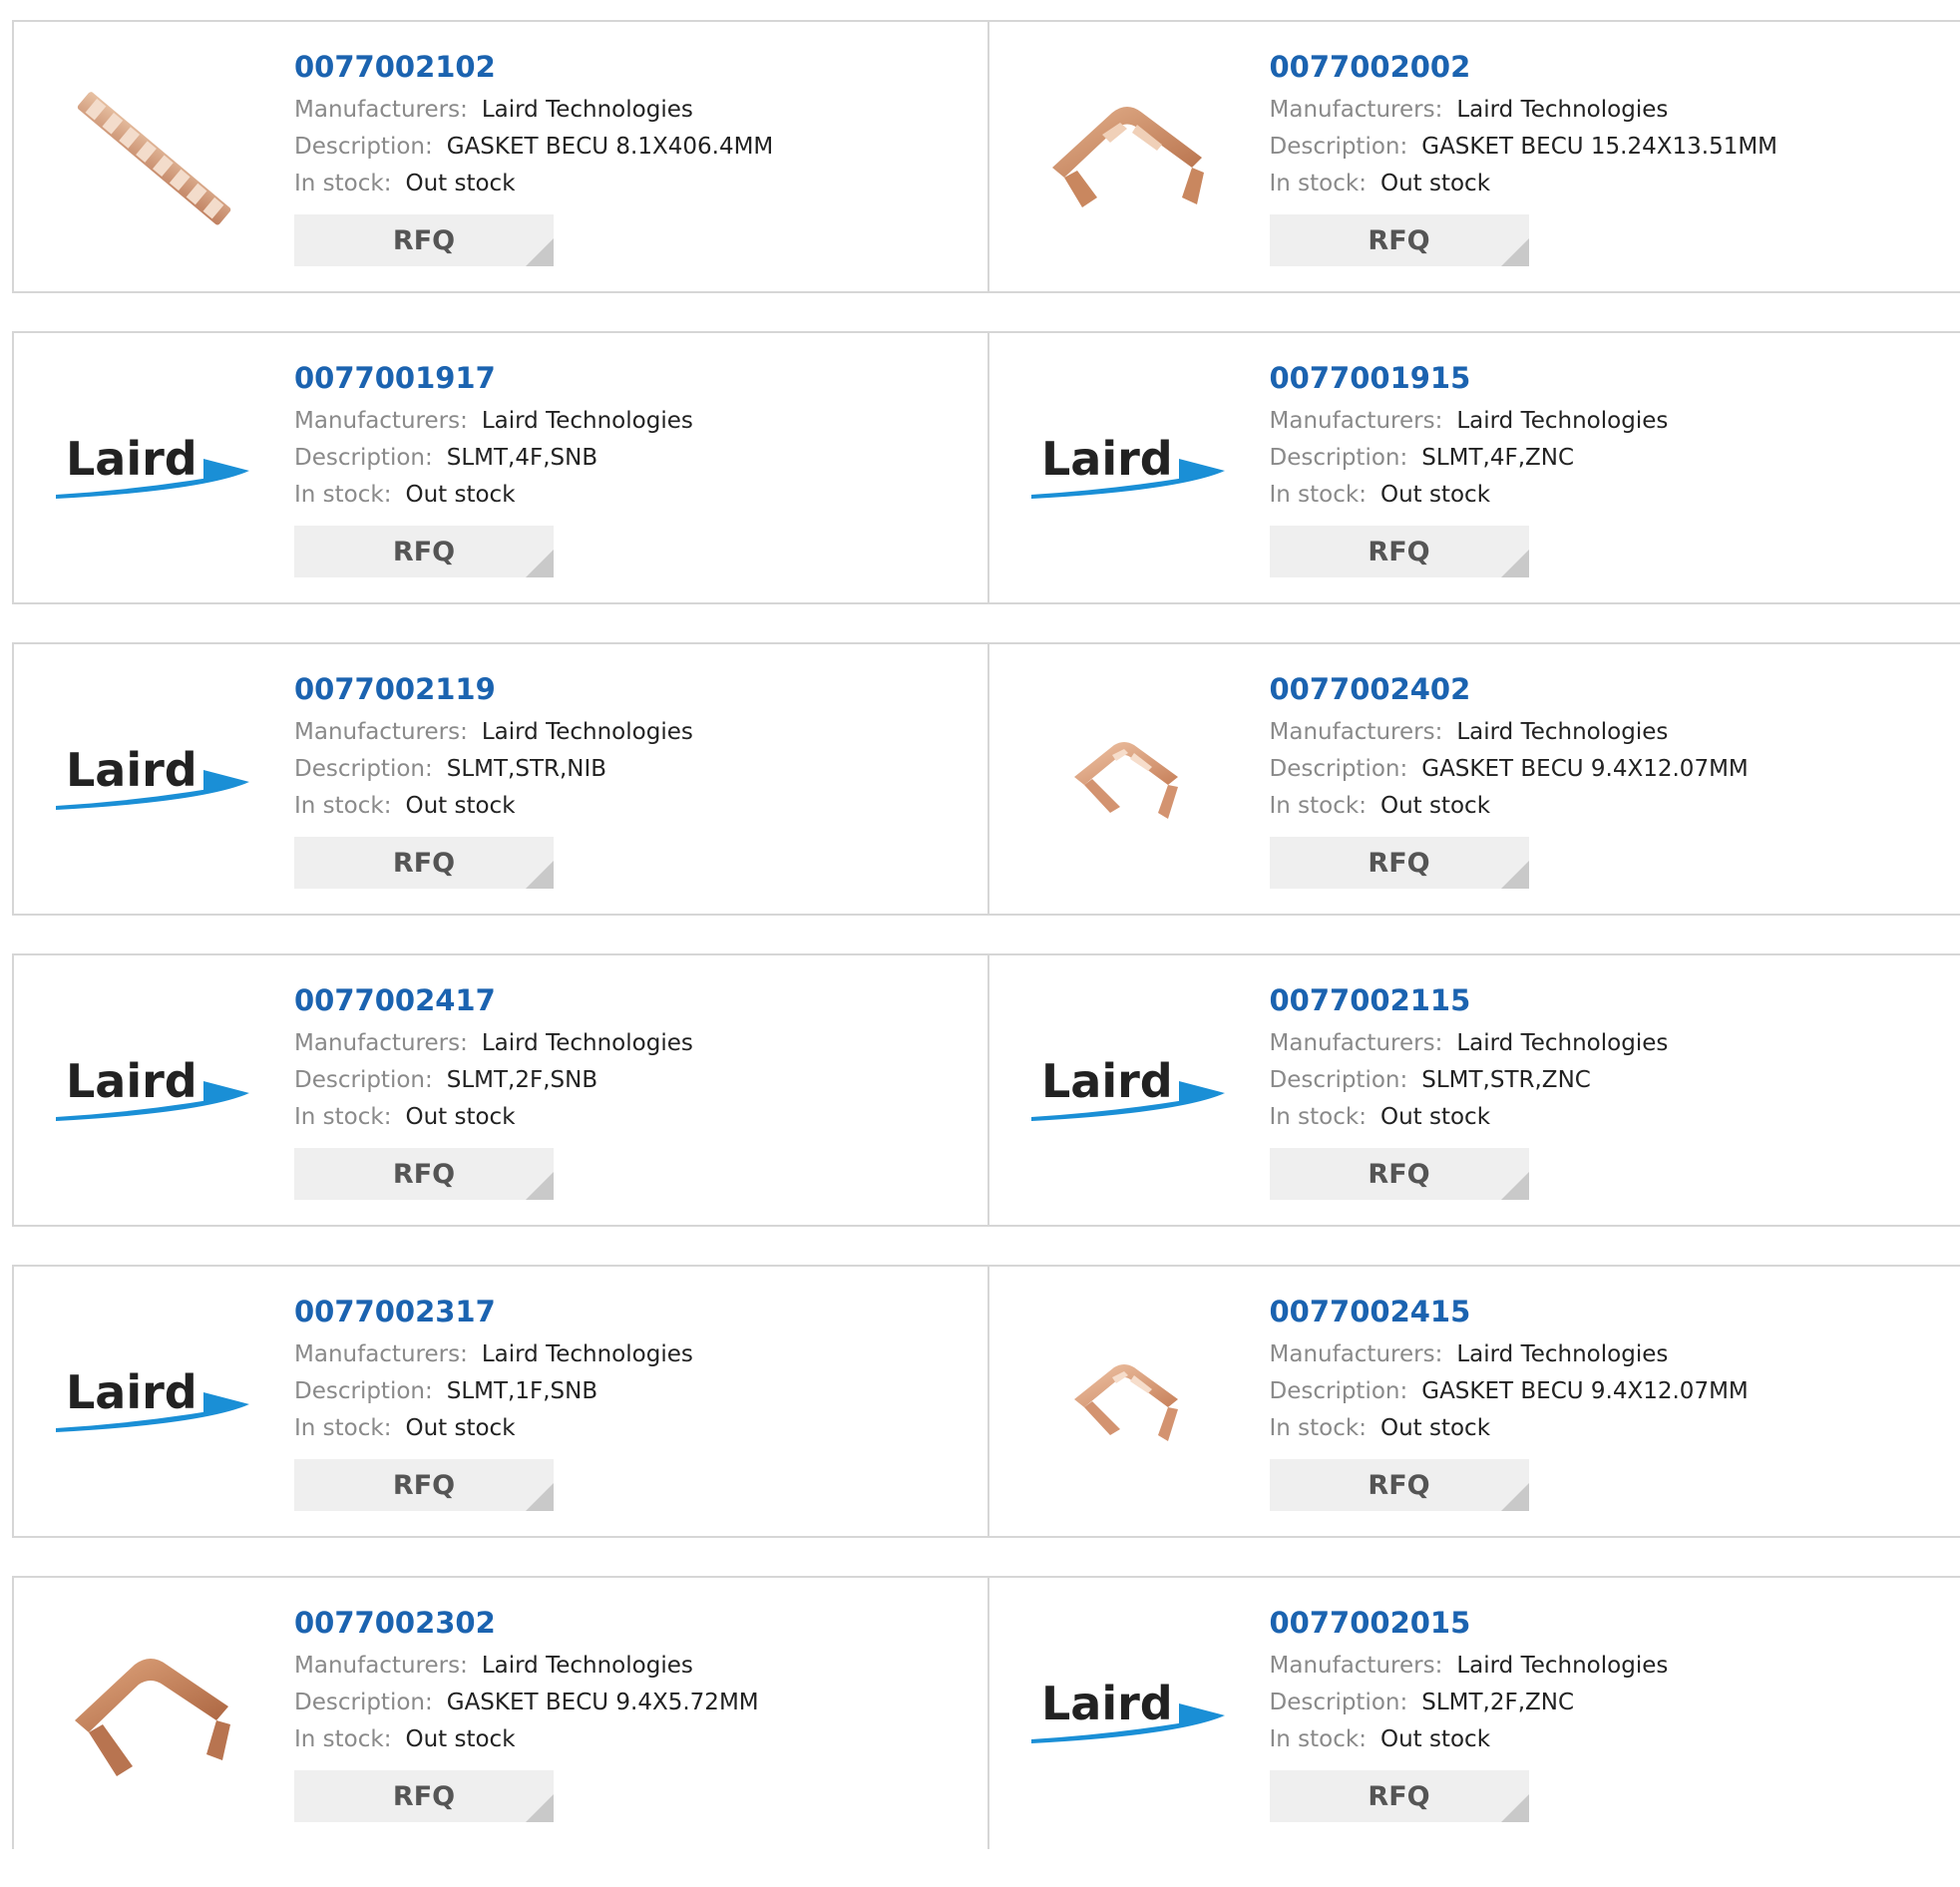 This screenshot has width=1960, height=1887. What do you see at coordinates (522, 1080) in the screenshot?
I see `description-value: SLMT,2F,SNB` at bounding box center [522, 1080].